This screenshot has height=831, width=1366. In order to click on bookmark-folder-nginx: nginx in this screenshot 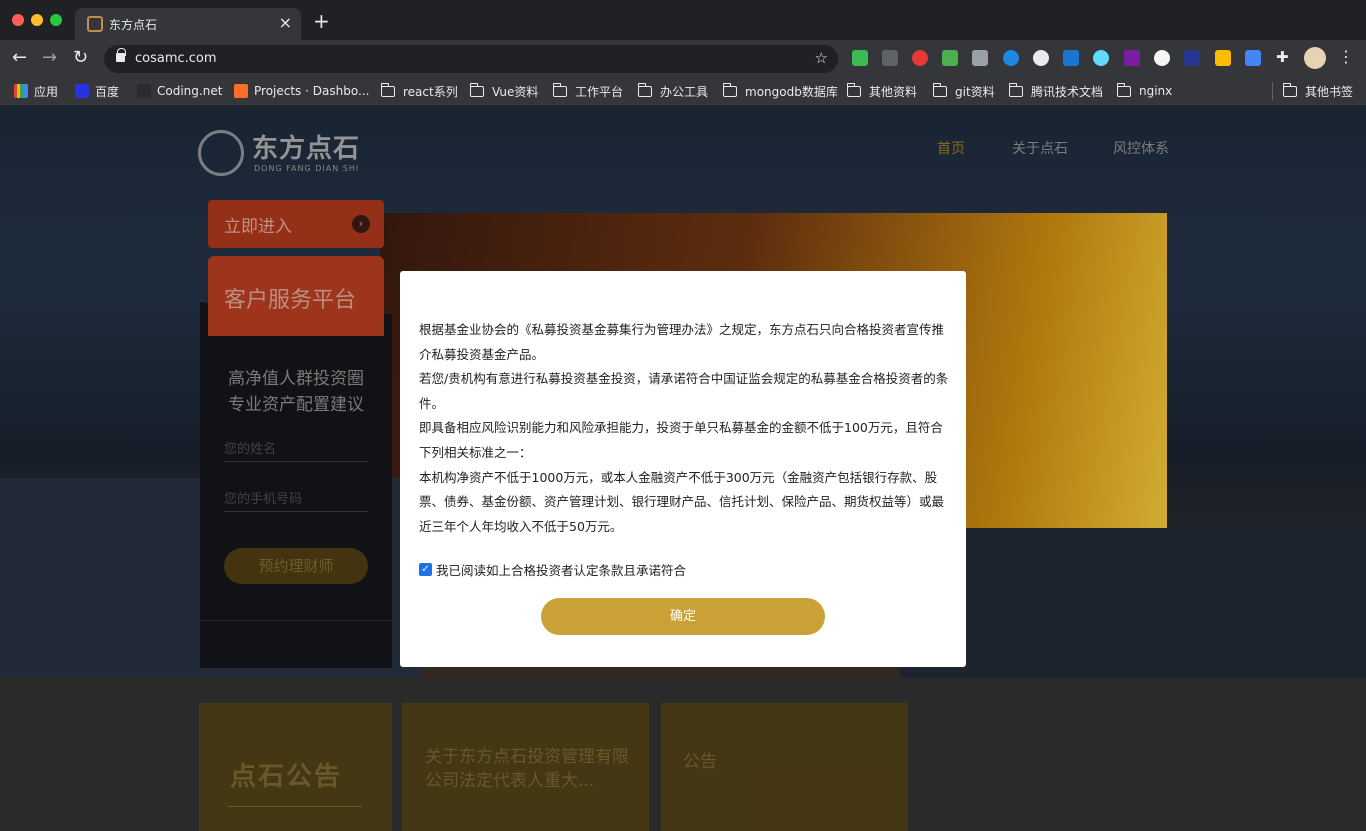, I will do `click(1144, 91)`.